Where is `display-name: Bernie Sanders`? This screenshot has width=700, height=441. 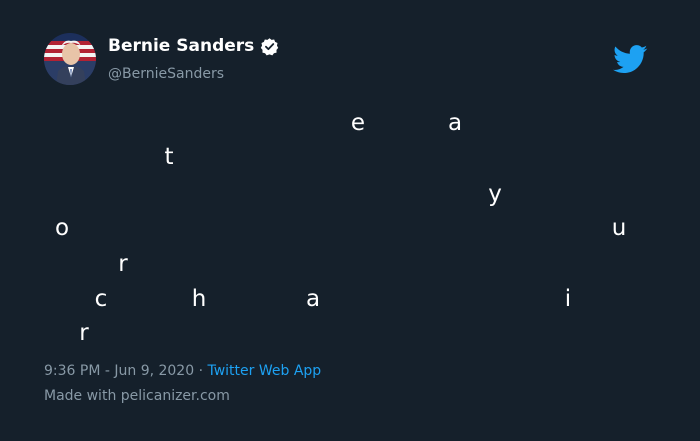
display-name: Bernie Sanders is located at coordinates (181, 46).